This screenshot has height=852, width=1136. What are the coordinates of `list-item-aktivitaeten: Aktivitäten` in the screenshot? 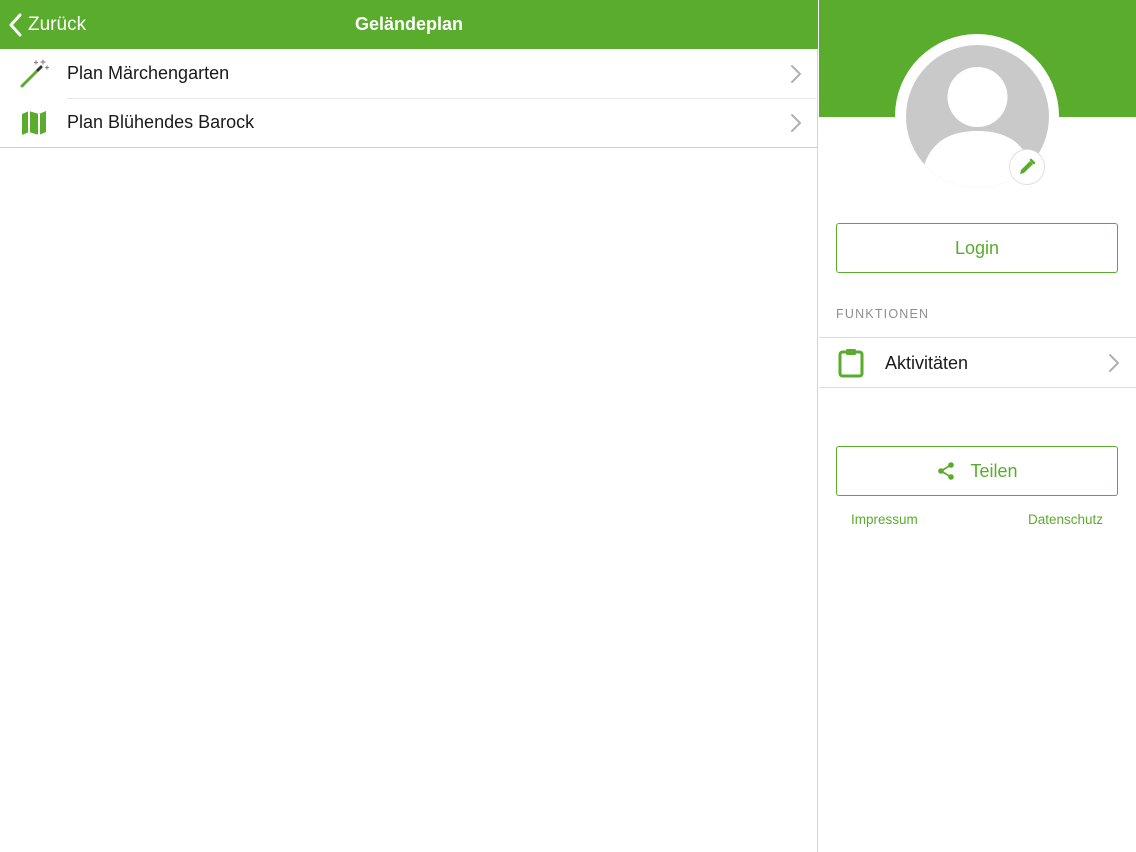 It's located at (977, 362).